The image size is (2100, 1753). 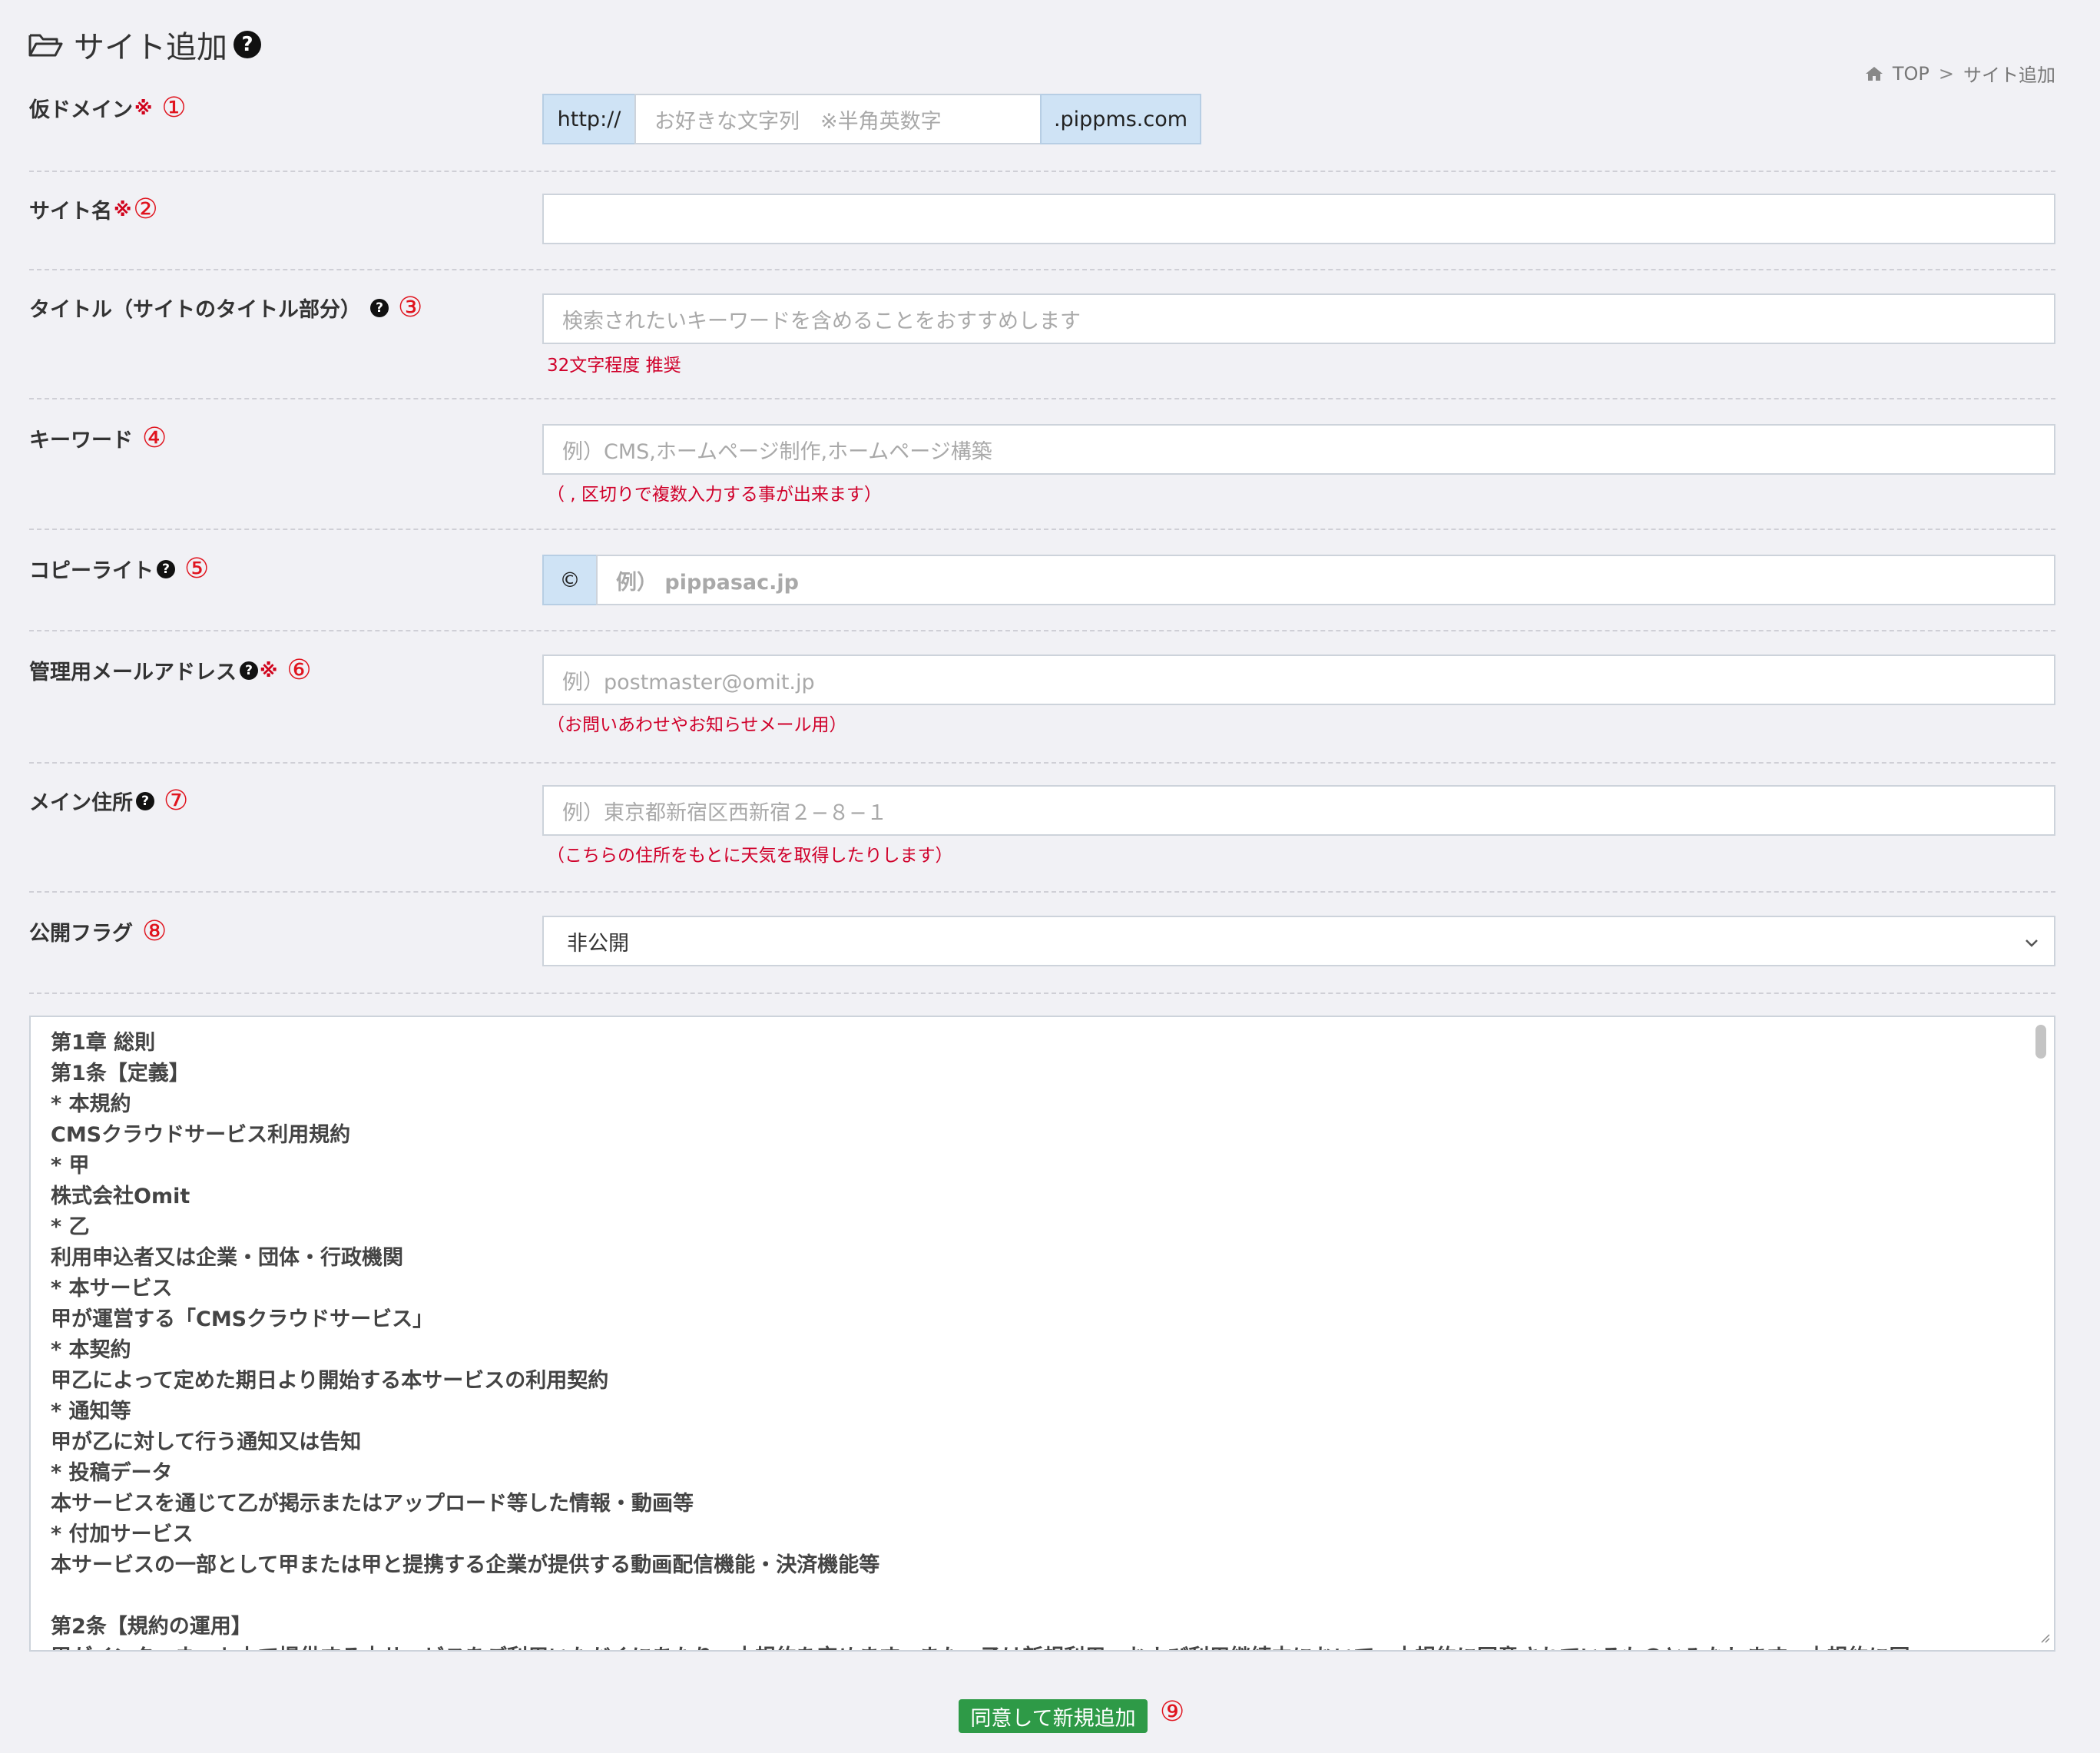 What do you see at coordinates (98, 439) in the screenshot?
I see `keywords-label: キーワード ④` at bounding box center [98, 439].